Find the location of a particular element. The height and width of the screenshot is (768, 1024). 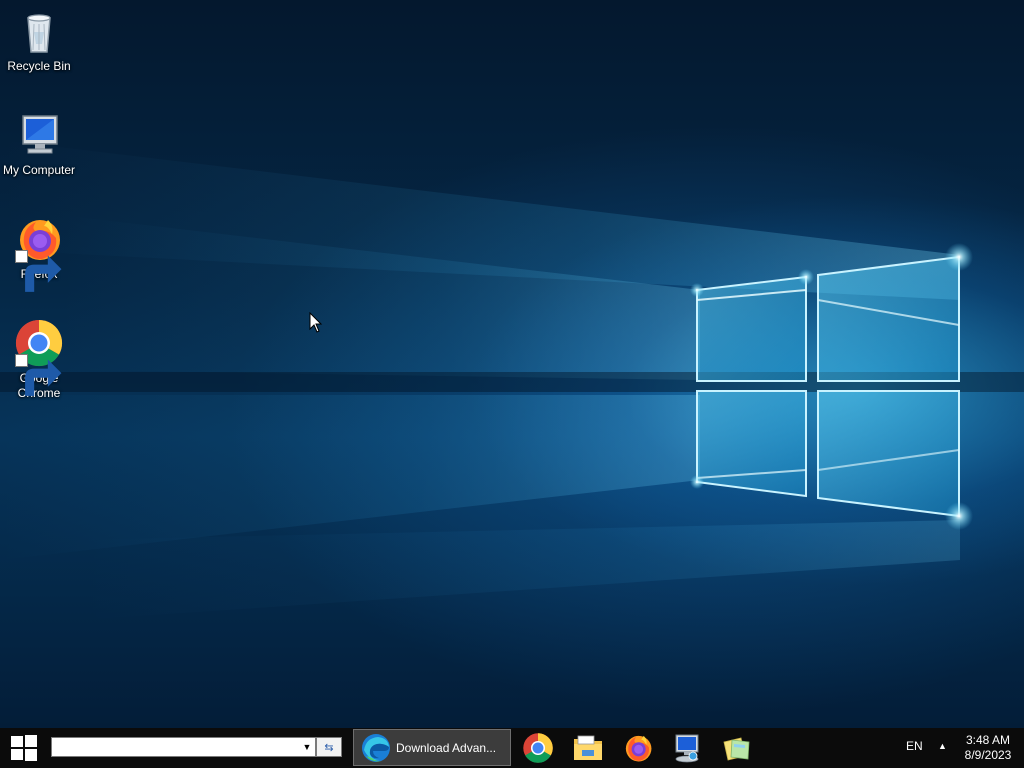

file-explorer-icon is located at coordinates (588, 747).